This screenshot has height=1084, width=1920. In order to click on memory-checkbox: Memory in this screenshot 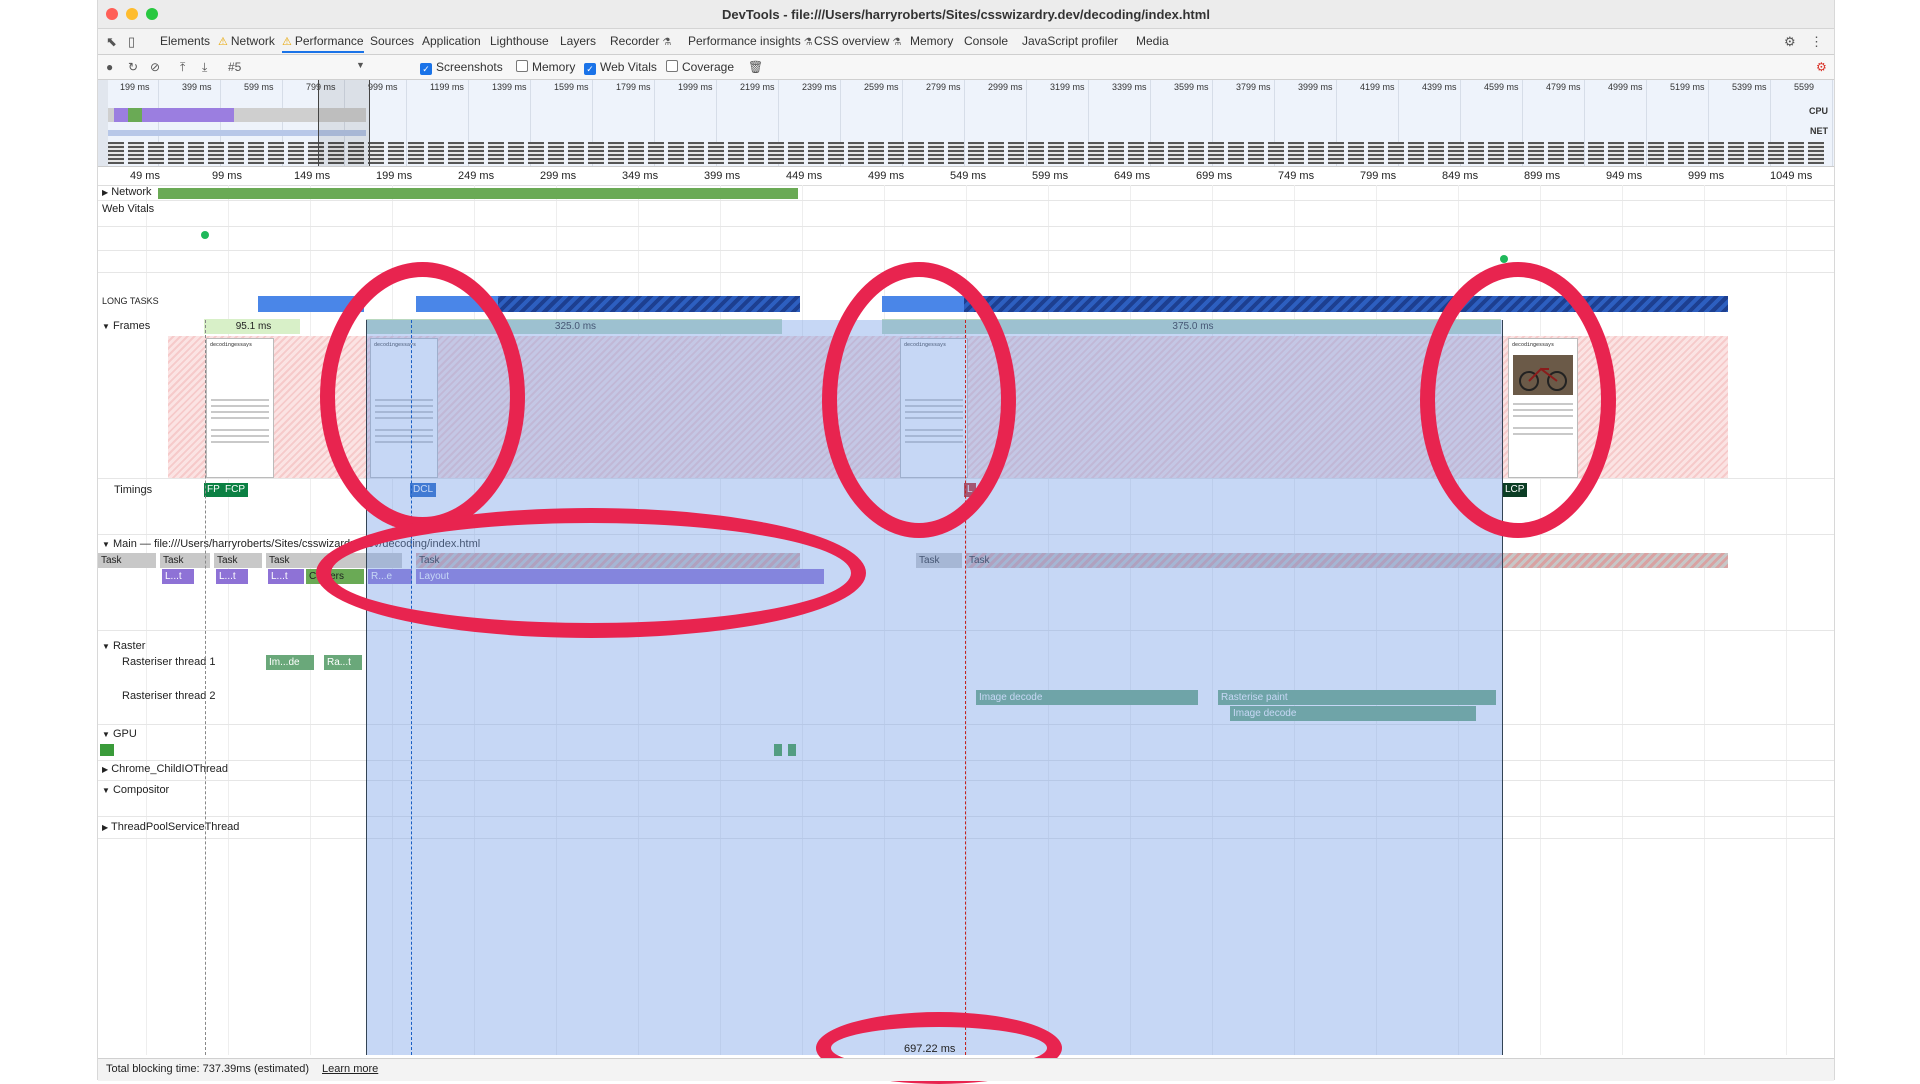, I will do `click(545, 67)`.